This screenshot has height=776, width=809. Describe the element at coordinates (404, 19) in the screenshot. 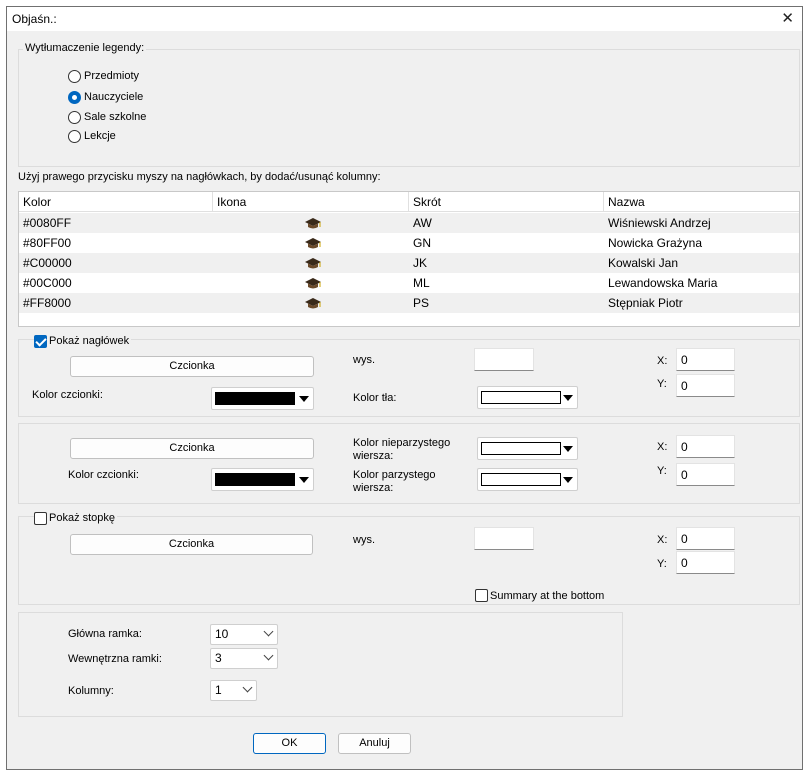

I see `title-bar: Objaśn.: ✕` at that location.